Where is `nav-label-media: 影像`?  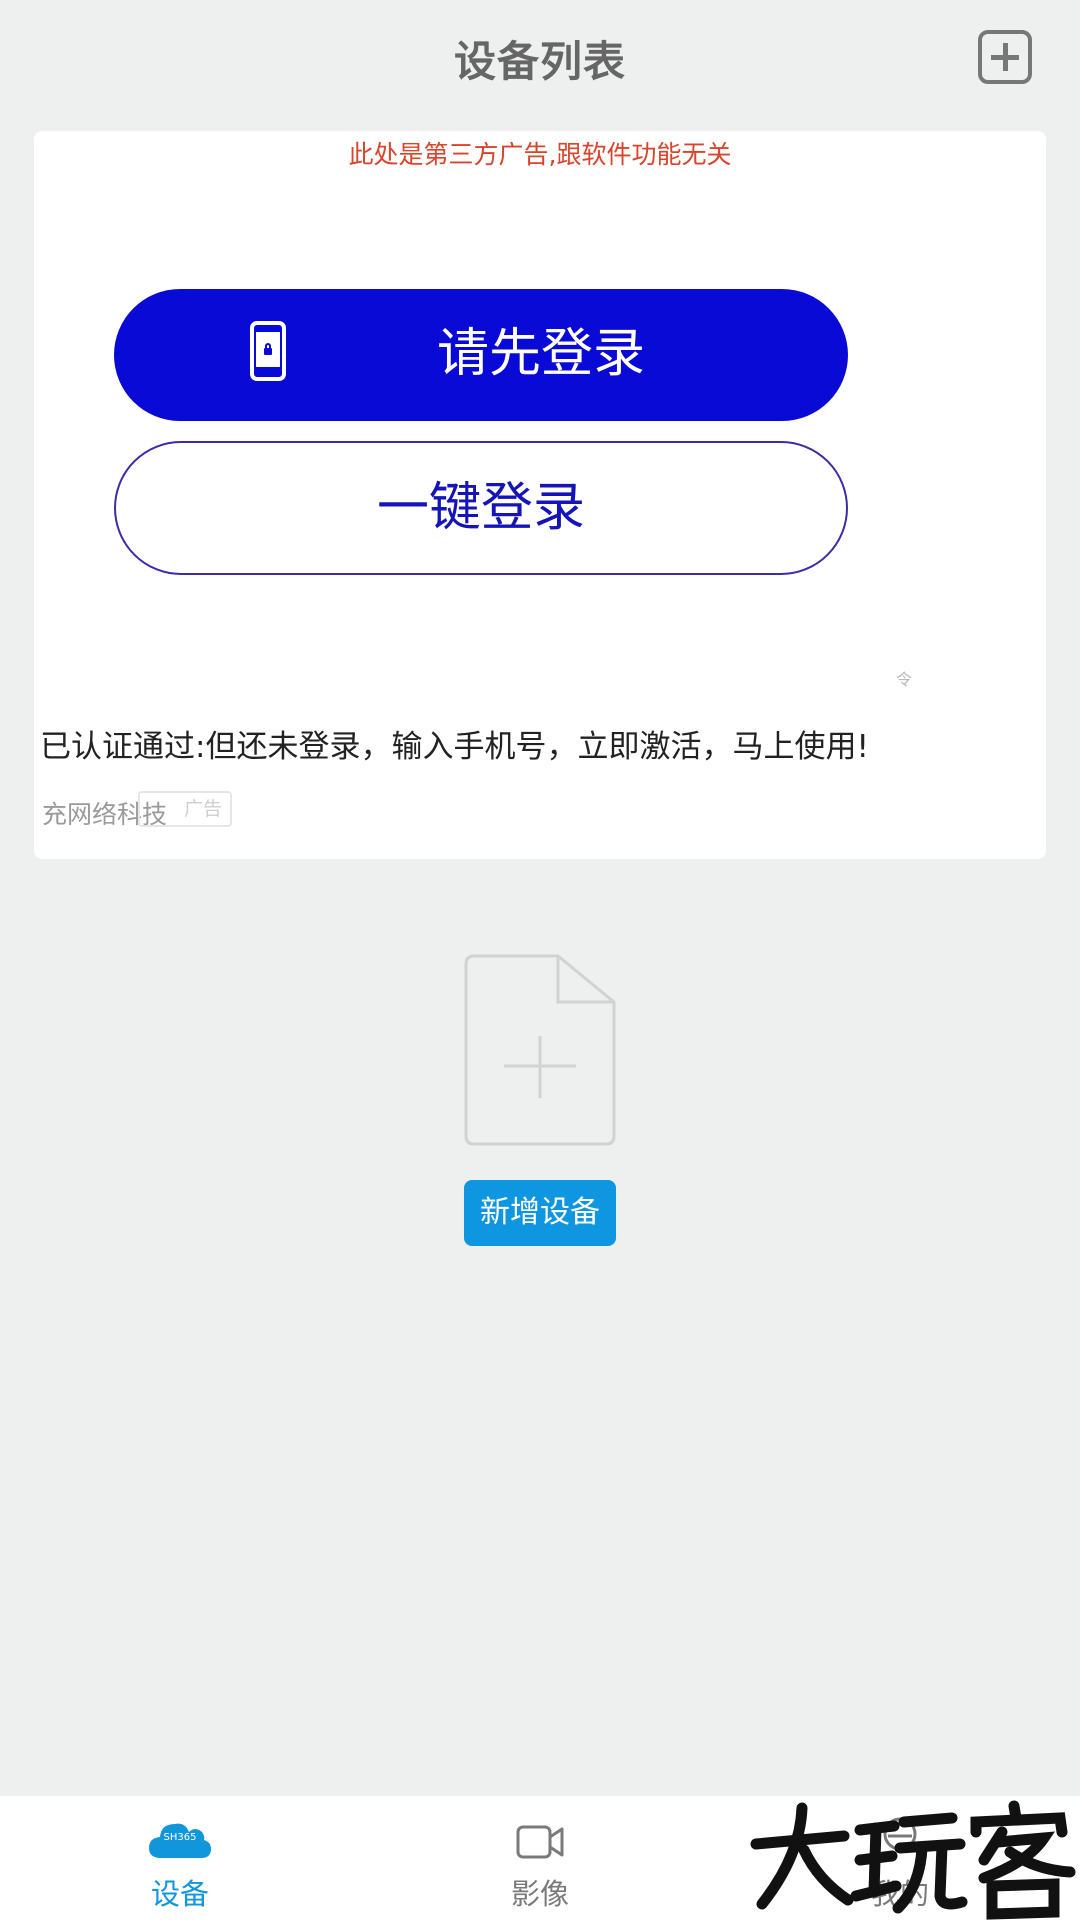
nav-label-media: 影像 is located at coordinates (539, 1894).